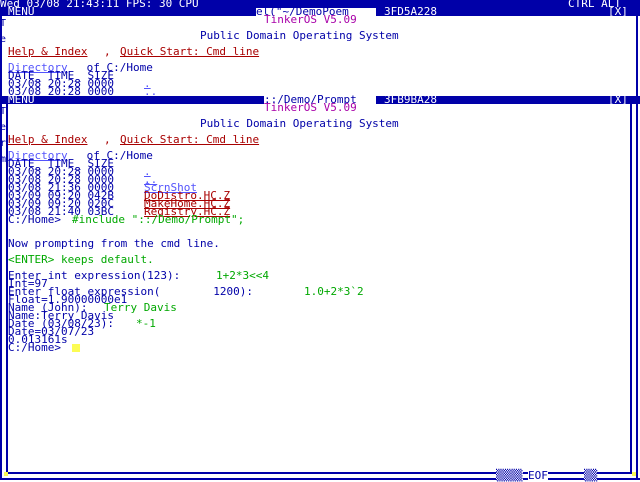 This screenshot has height=482, width=640. Describe the element at coordinates (189, 51) in the screenshot. I see `window1-quickstart-link: Quick Start: Cmd line` at that location.